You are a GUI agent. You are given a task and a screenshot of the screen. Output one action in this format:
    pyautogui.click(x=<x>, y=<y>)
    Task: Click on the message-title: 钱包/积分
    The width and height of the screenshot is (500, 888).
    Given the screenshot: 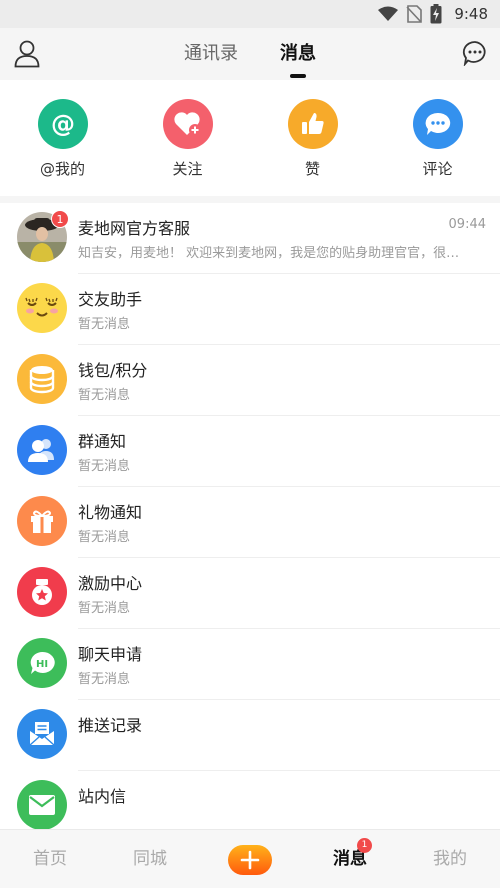 What is the action you would take?
    pyautogui.click(x=113, y=370)
    